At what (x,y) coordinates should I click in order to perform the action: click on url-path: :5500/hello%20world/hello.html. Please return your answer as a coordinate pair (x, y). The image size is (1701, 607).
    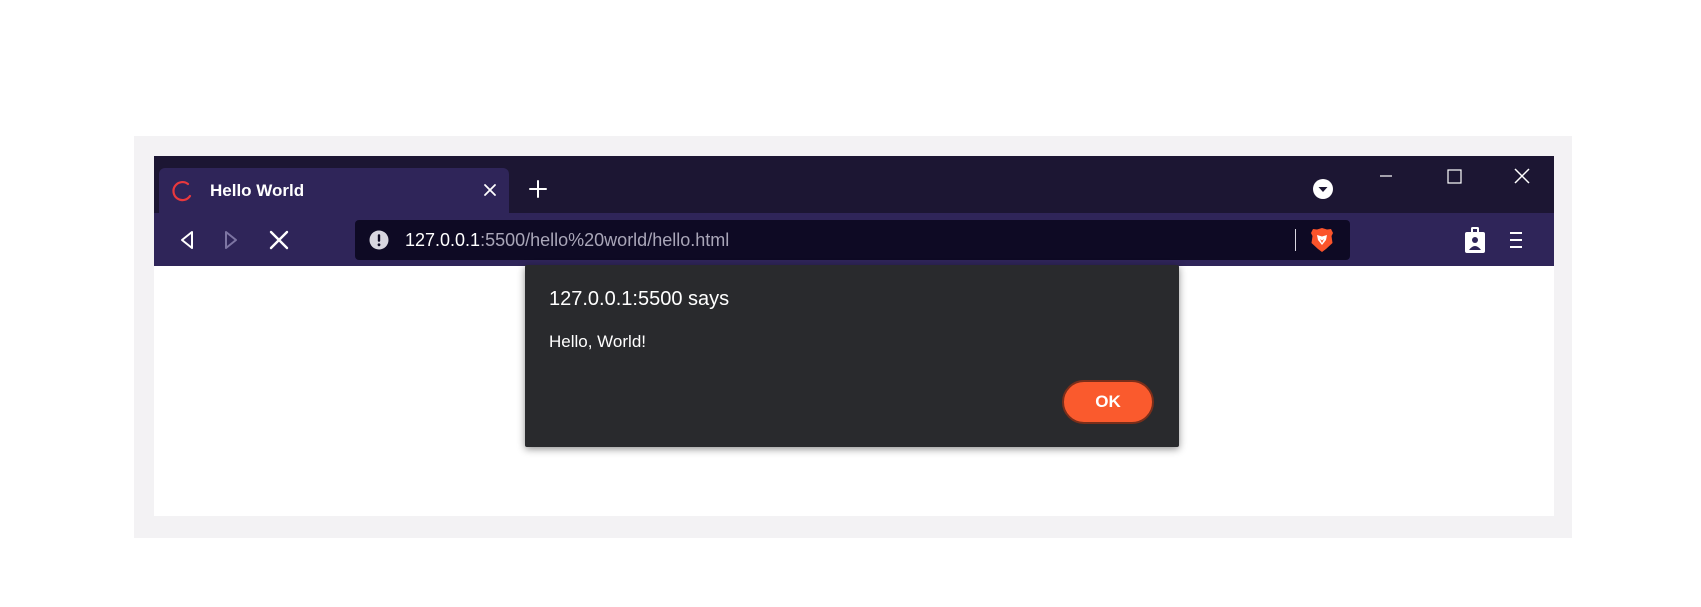
    Looking at the image, I should click on (605, 240).